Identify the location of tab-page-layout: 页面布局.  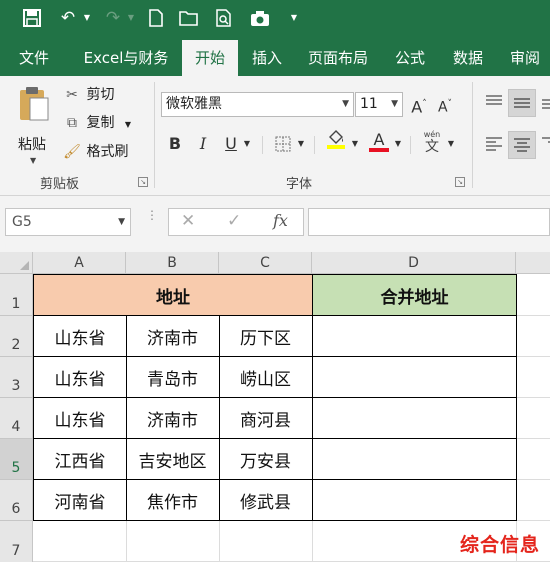
(338, 58).